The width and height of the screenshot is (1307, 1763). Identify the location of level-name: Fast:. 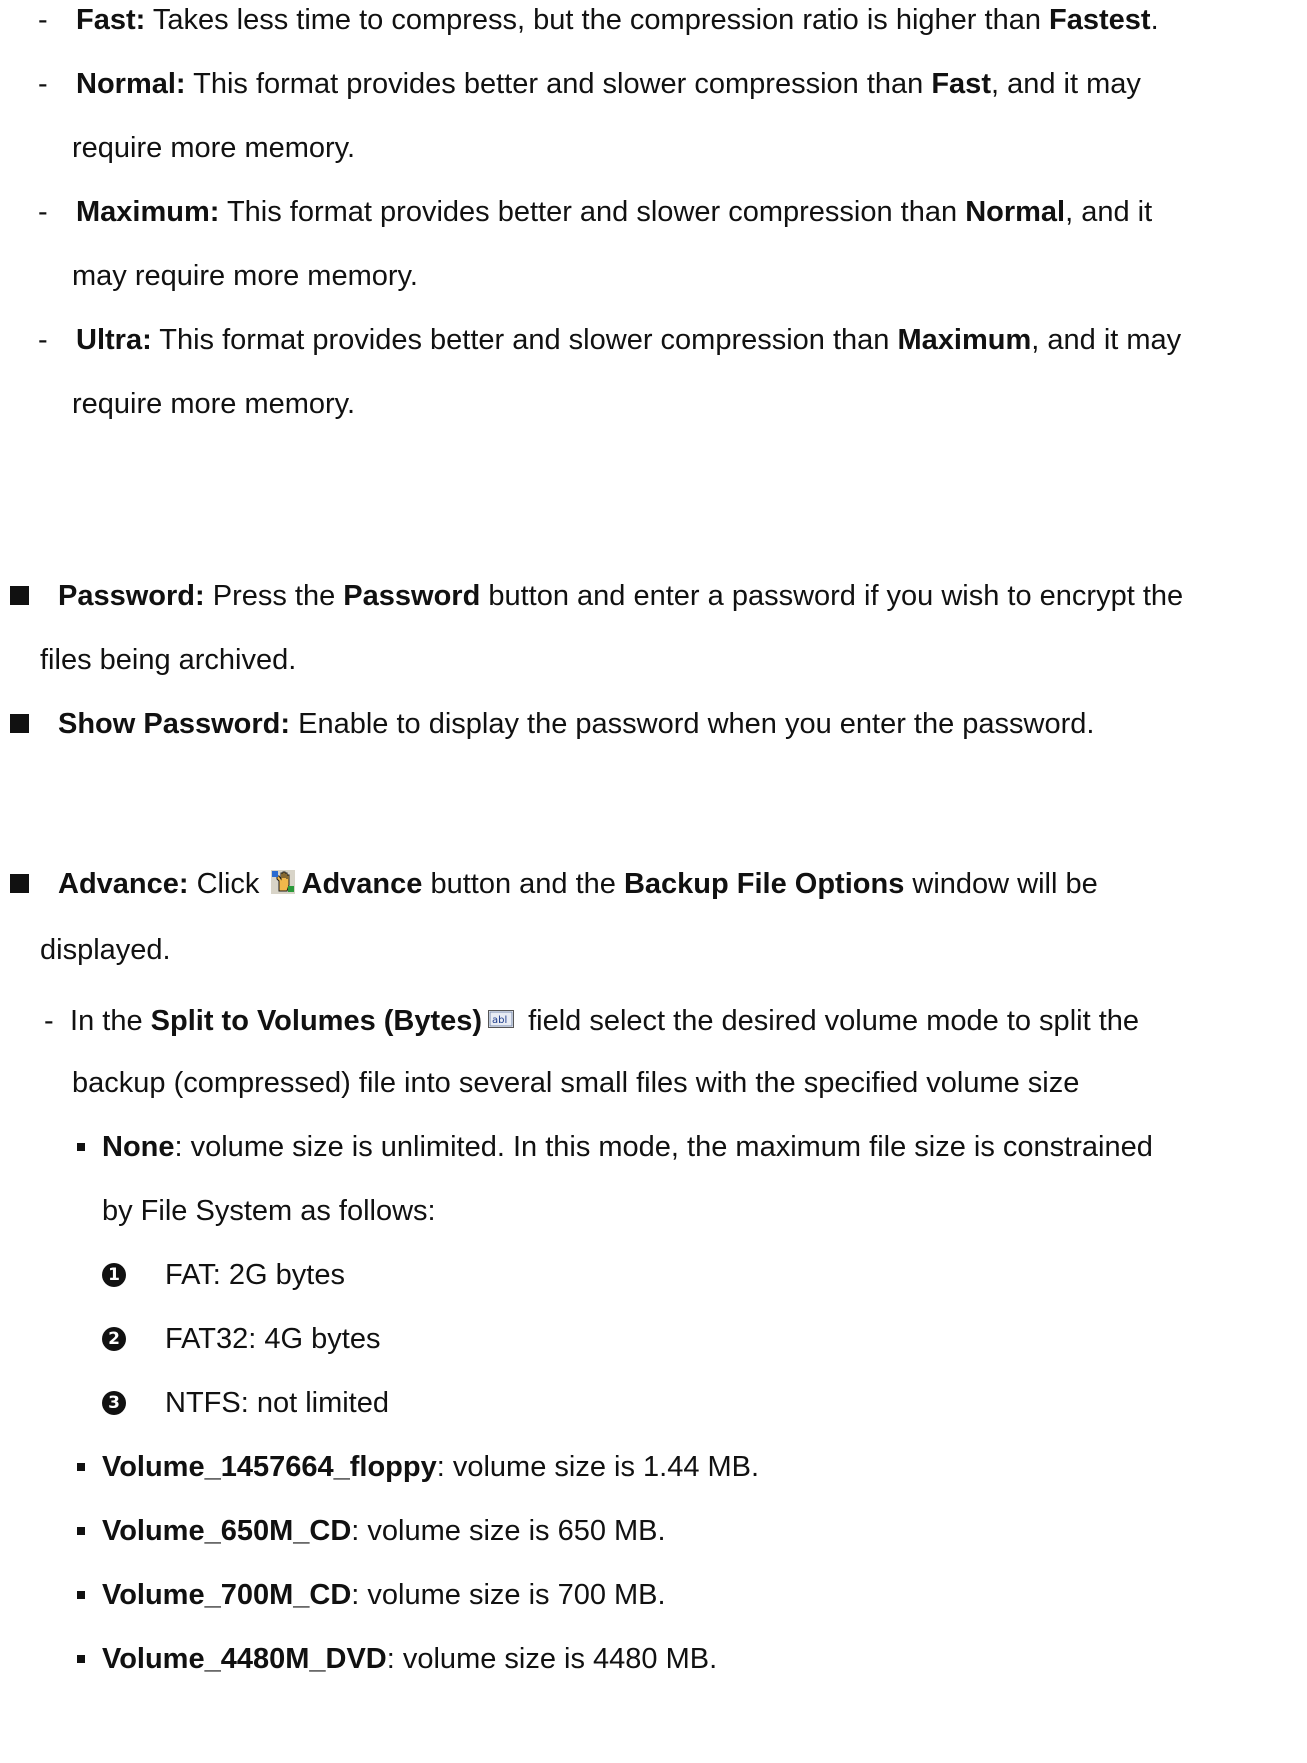
(111, 20).